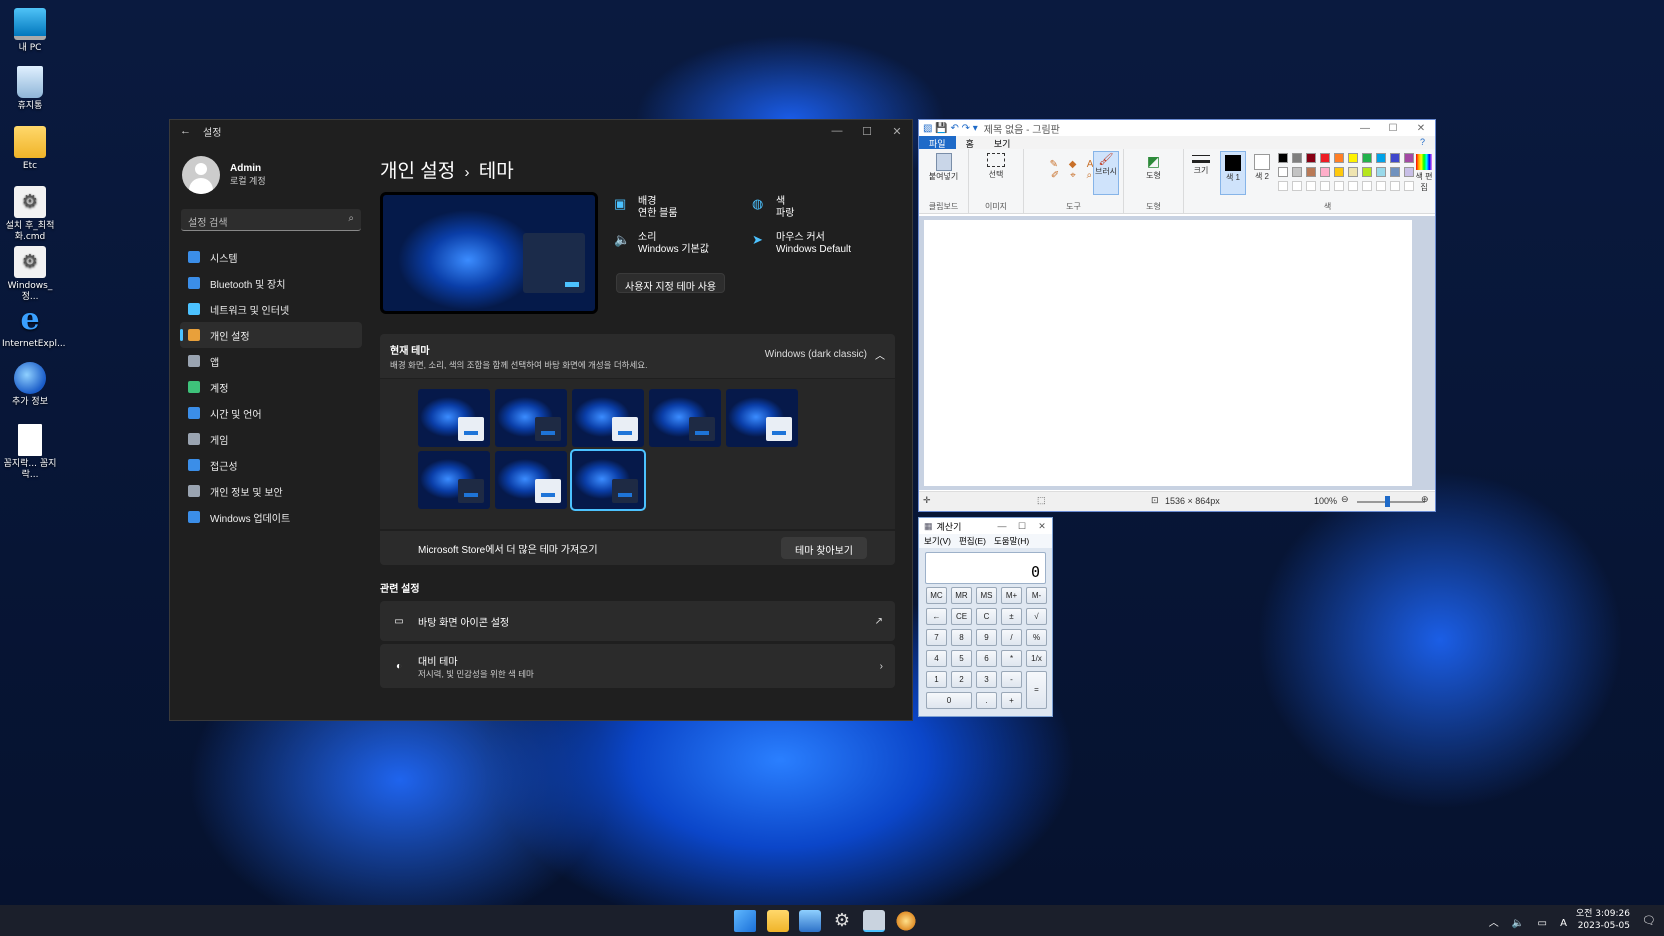 This screenshot has height=936, width=1664. I want to click on brush-button: 🖌 브러시, so click(1106, 173).